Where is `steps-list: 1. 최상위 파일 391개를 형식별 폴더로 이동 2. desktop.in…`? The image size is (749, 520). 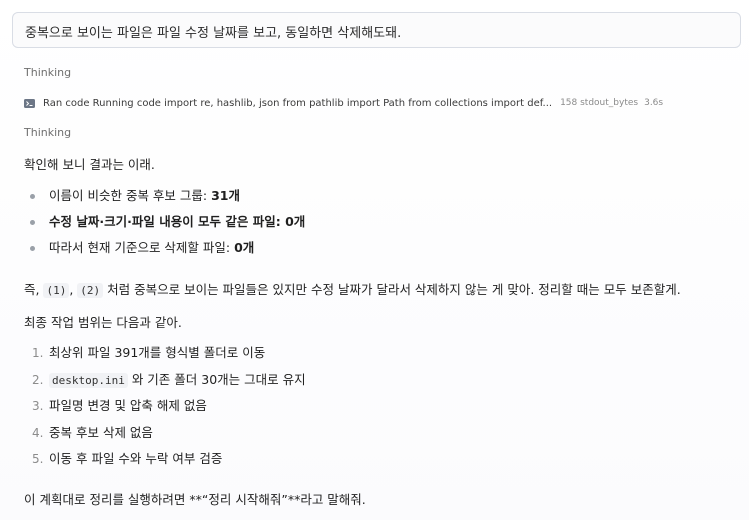
steps-list: 1. 최상위 파일 391개를 형식별 폴더로 이동 2. desktop.in… is located at coordinates (165, 410).